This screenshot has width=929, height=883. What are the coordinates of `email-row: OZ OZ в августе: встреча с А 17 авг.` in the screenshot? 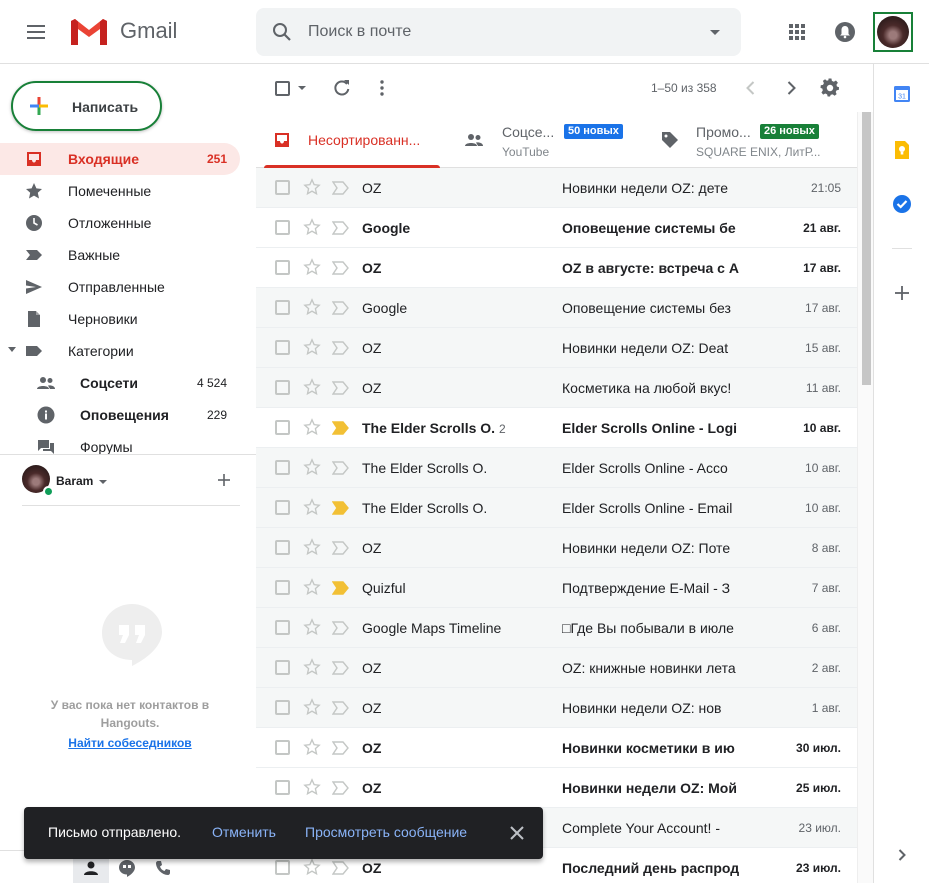 It's located at (556, 268).